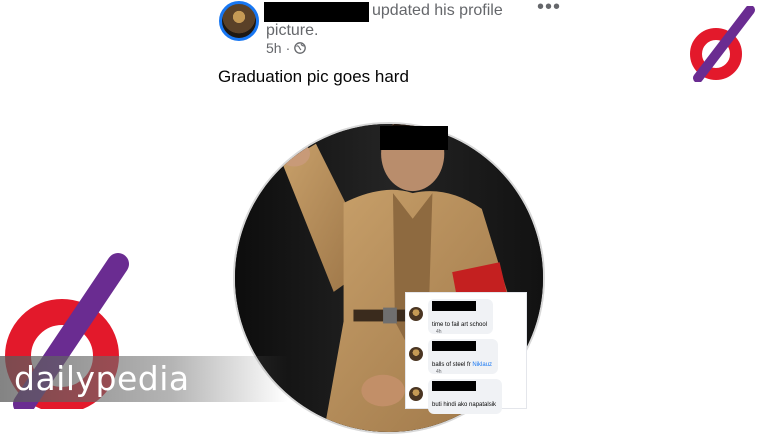 The height and width of the screenshot is (434, 768). I want to click on comment-text: buti hindi ako napatalsik, so click(464, 405).